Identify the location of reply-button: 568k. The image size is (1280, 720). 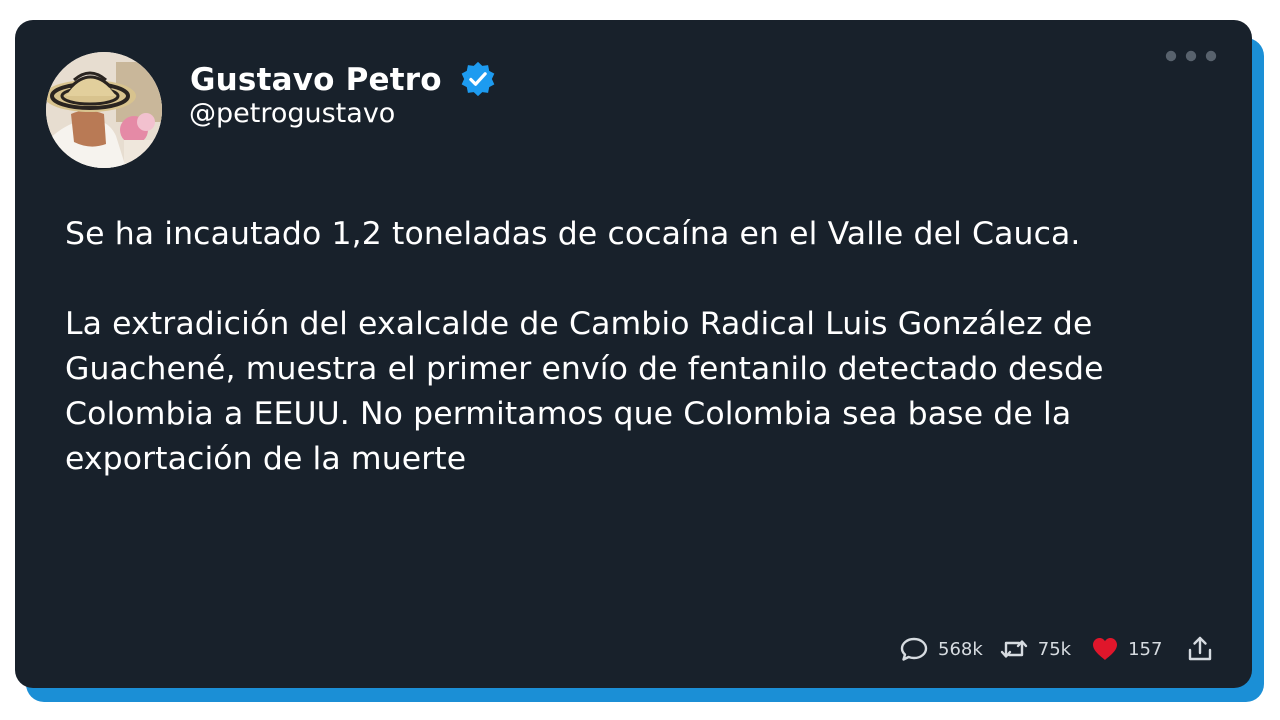
(941, 649).